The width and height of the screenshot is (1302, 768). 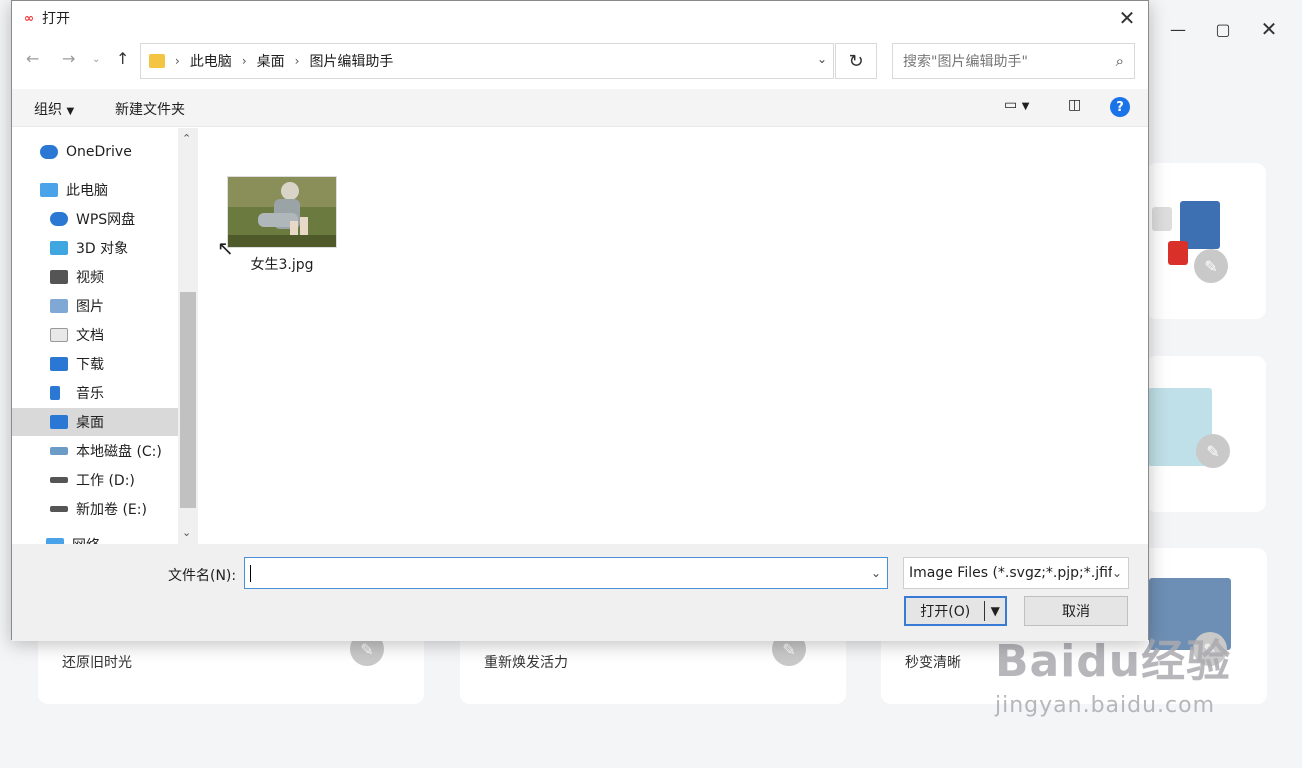 What do you see at coordinates (1120, 107) in the screenshot?
I see `help-icon: ?` at bounding box center [1120, 107].